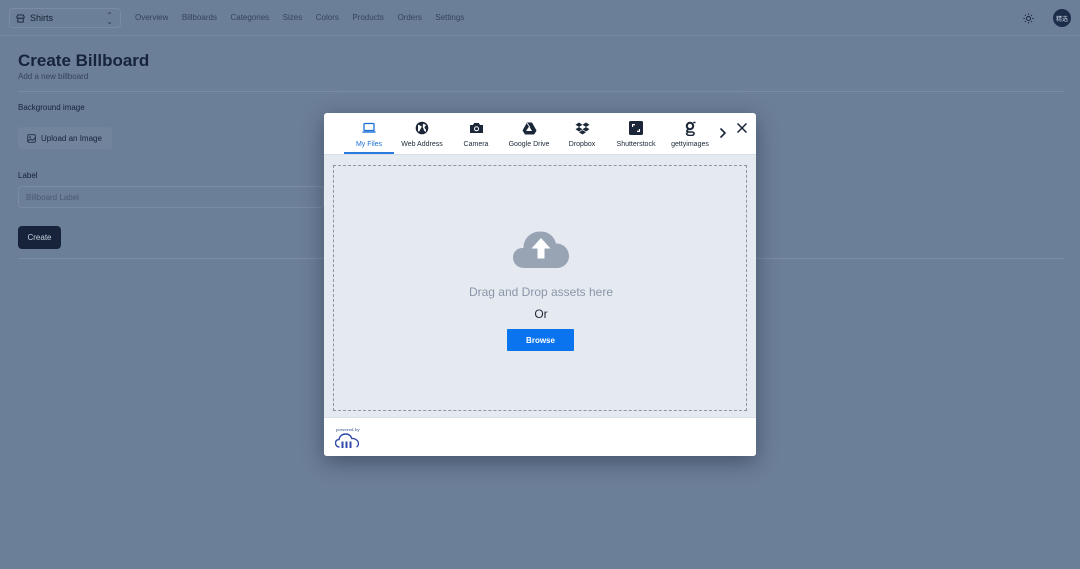 Image resolution: width=1080 pixels, height=569 pixels. I want to click on divider, so click(541, 91).